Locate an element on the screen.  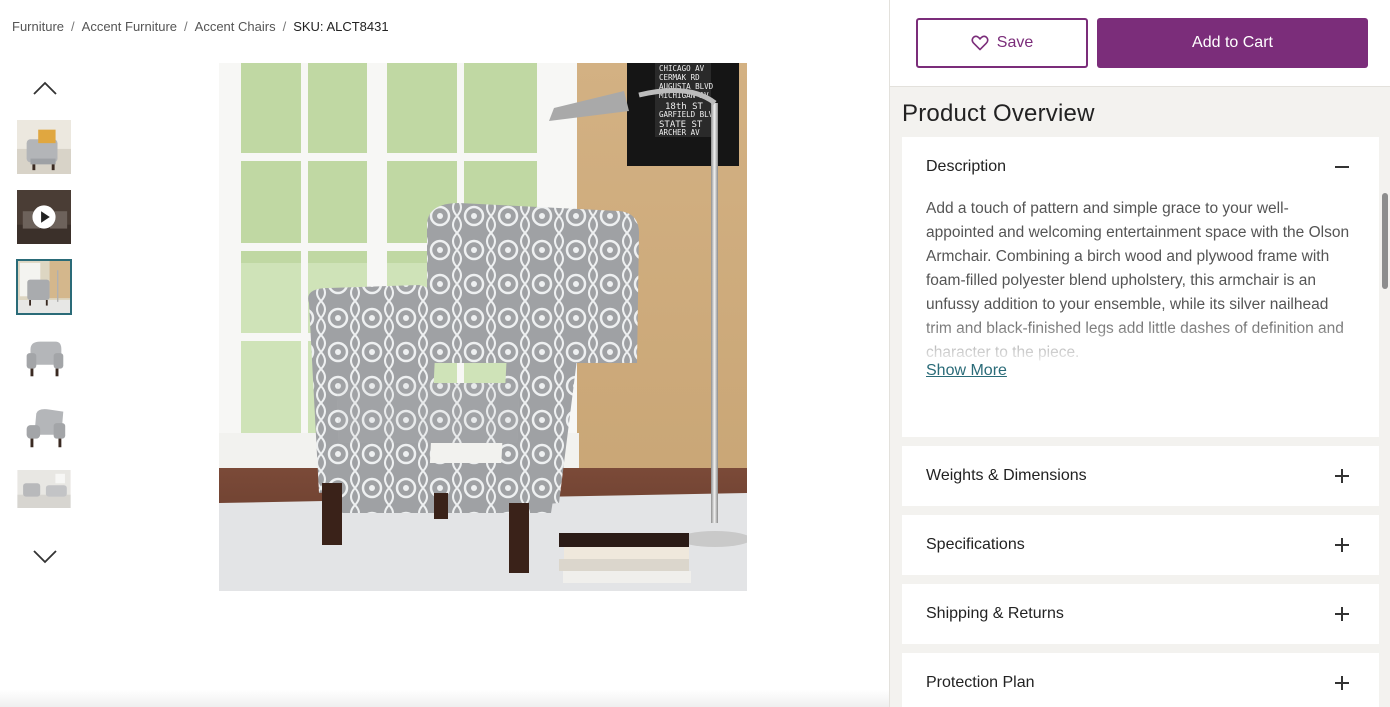
accordion-protection-plan-header: Protection Plan is located at coordinates (1140, 680).